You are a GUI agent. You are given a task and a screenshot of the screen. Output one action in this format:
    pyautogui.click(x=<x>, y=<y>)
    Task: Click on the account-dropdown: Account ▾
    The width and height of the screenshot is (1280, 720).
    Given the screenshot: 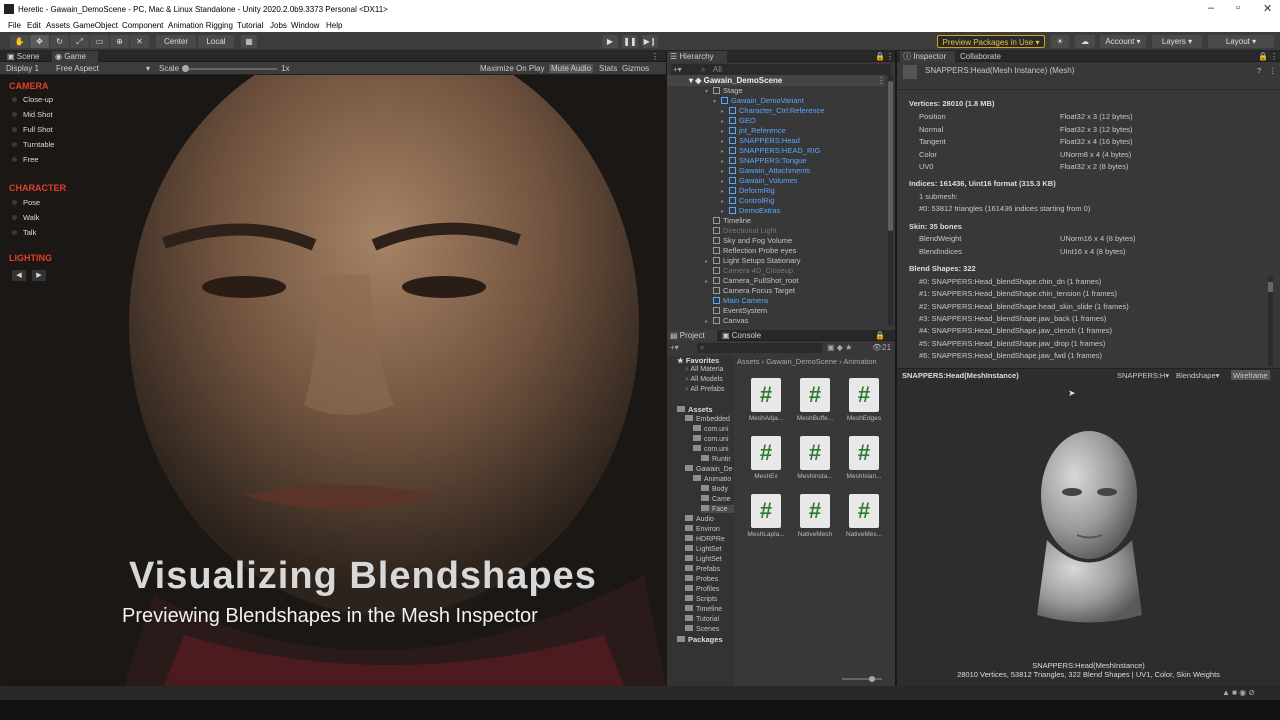 What is the action you would take?
    pyautogui.click(x=1123, y=41)
    